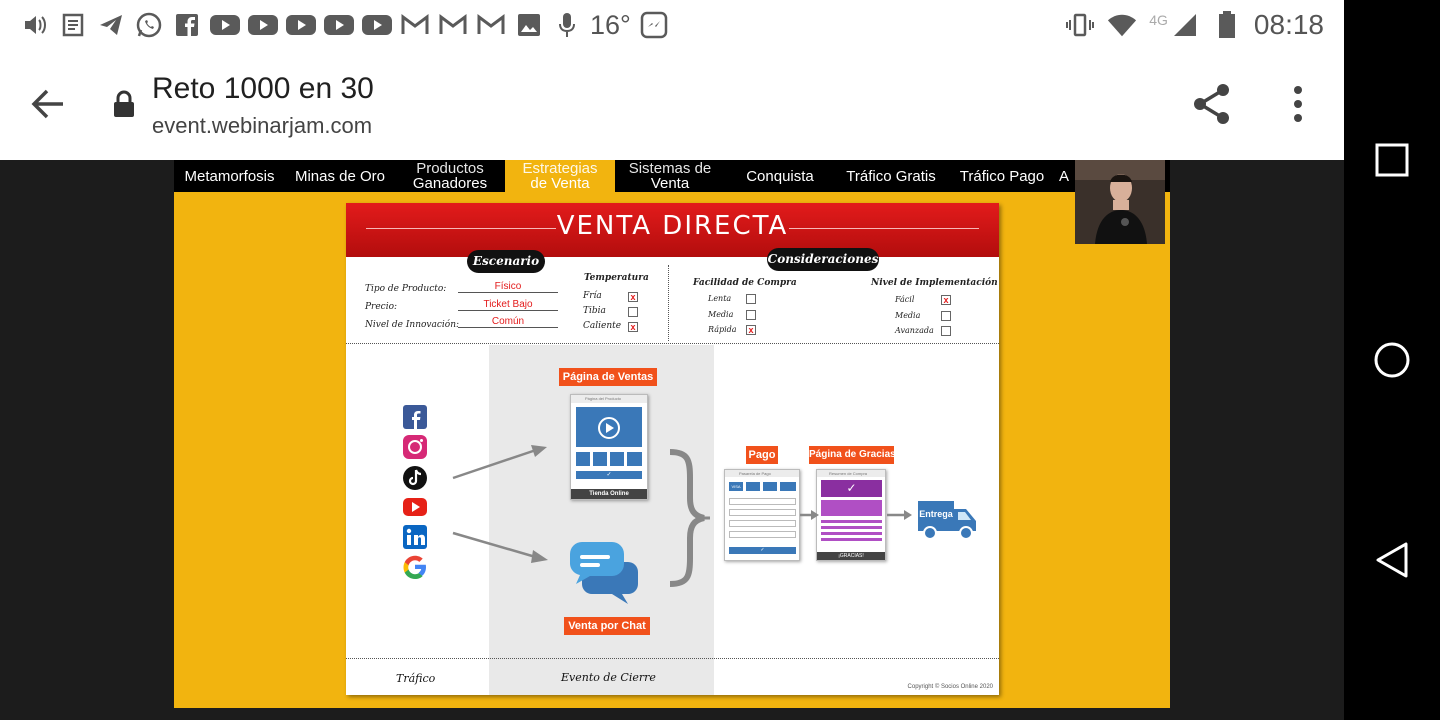 The width and height of the screenshot is (1440, 720). I want to click on system-status: 4G 08:18, so click(1194, 25).